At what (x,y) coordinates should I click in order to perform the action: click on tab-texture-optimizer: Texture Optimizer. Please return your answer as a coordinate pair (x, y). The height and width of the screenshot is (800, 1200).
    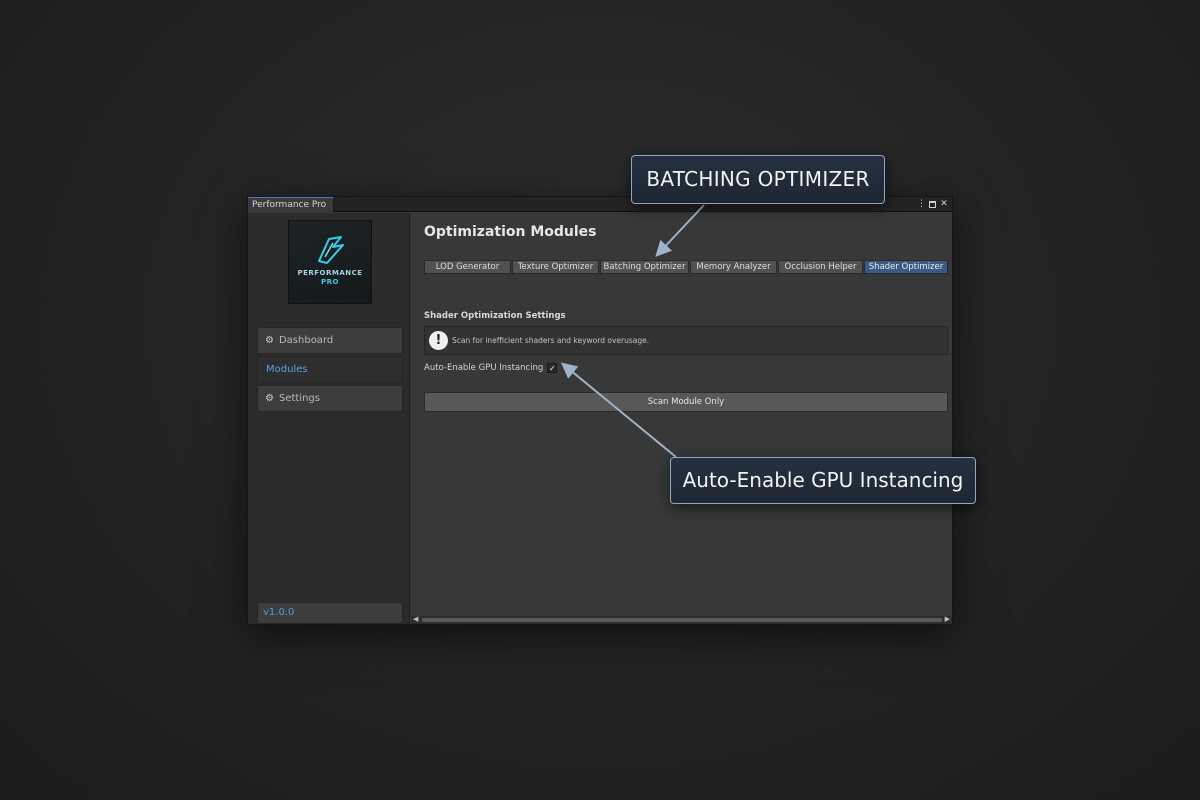
    Looking at the image, I should click on (555, 267).